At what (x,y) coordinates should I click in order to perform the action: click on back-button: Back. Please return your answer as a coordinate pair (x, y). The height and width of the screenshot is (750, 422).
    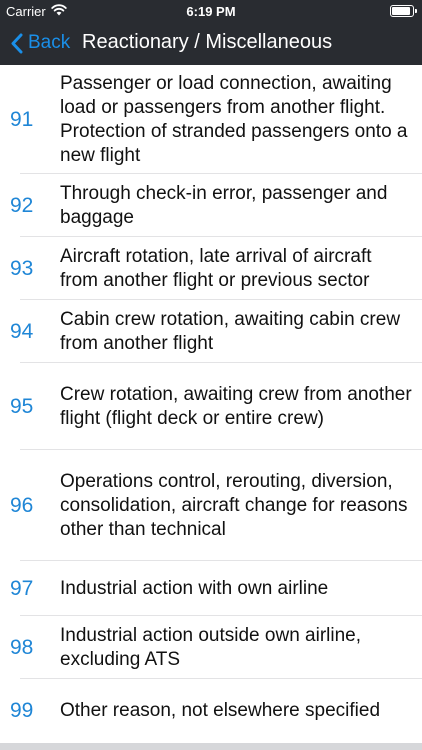
    Looking at the image, I should click on (40, 43).